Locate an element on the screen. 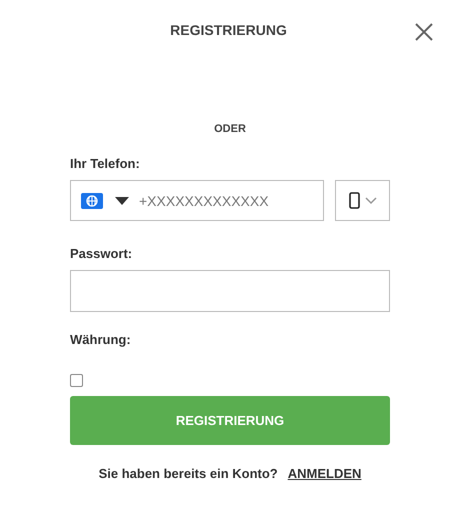 This screenshot has width=457, height=509. close-icon is located at coordinates (424, 32).